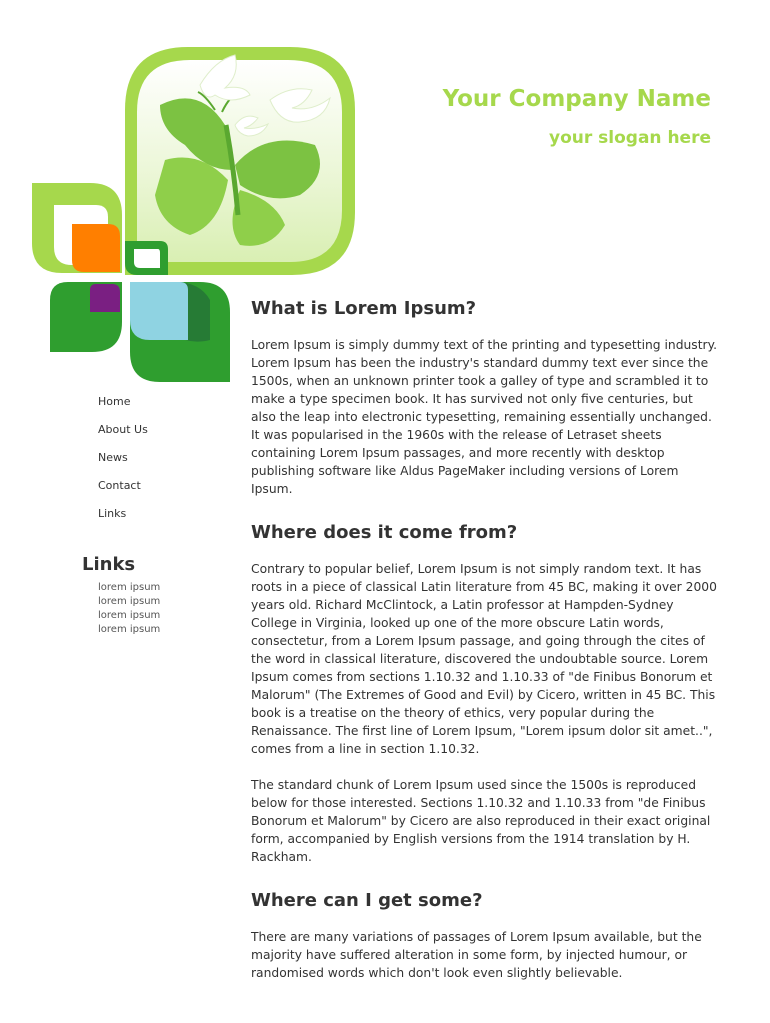 The width and height of the screenshot is (770, 1023). I want to click on section-heading: Where does it come from?, so click(384, 532).